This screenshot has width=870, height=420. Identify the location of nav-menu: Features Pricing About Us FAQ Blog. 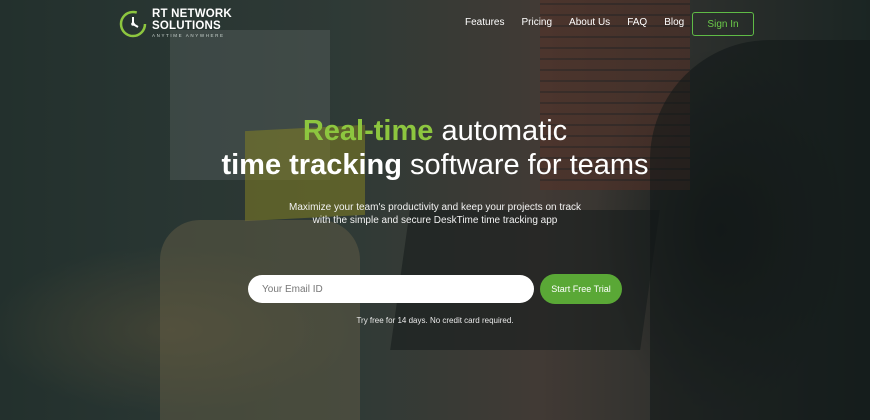
(583, 22).